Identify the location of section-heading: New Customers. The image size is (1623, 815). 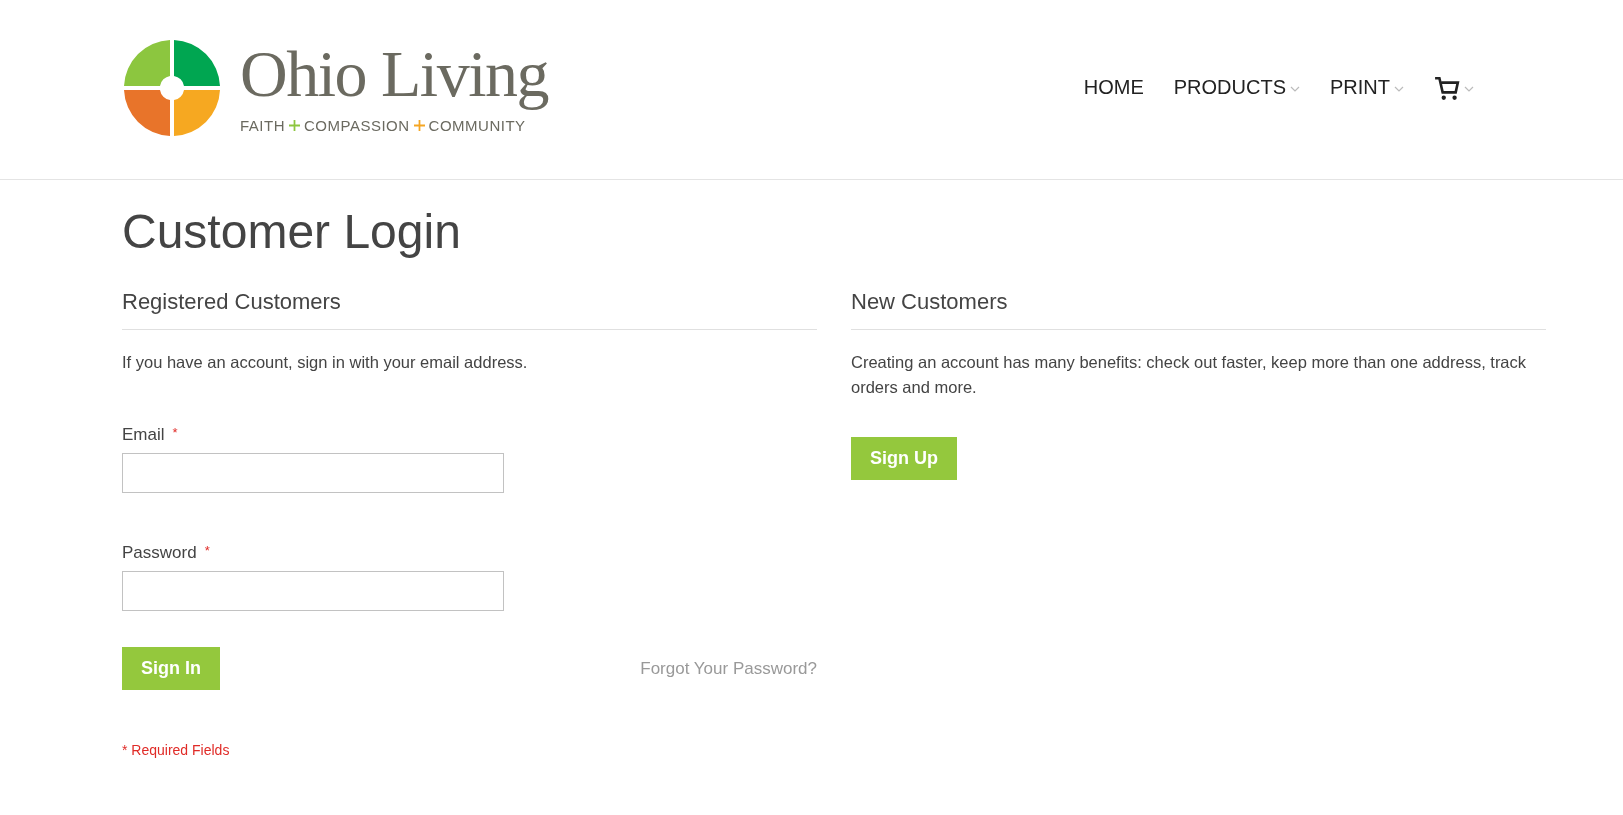
(1198, 309).